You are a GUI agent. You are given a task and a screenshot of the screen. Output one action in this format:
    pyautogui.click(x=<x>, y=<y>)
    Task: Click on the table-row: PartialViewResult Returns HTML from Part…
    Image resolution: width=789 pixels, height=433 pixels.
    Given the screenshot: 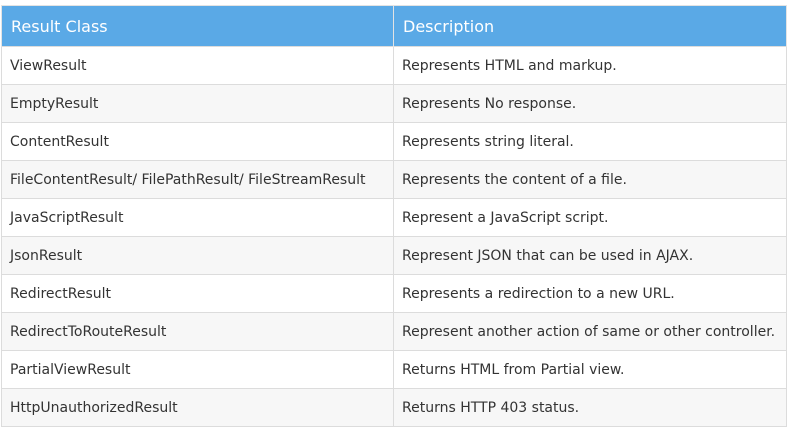 What is the action you would take?
    pyautogui.click(x=394, y=369)
    